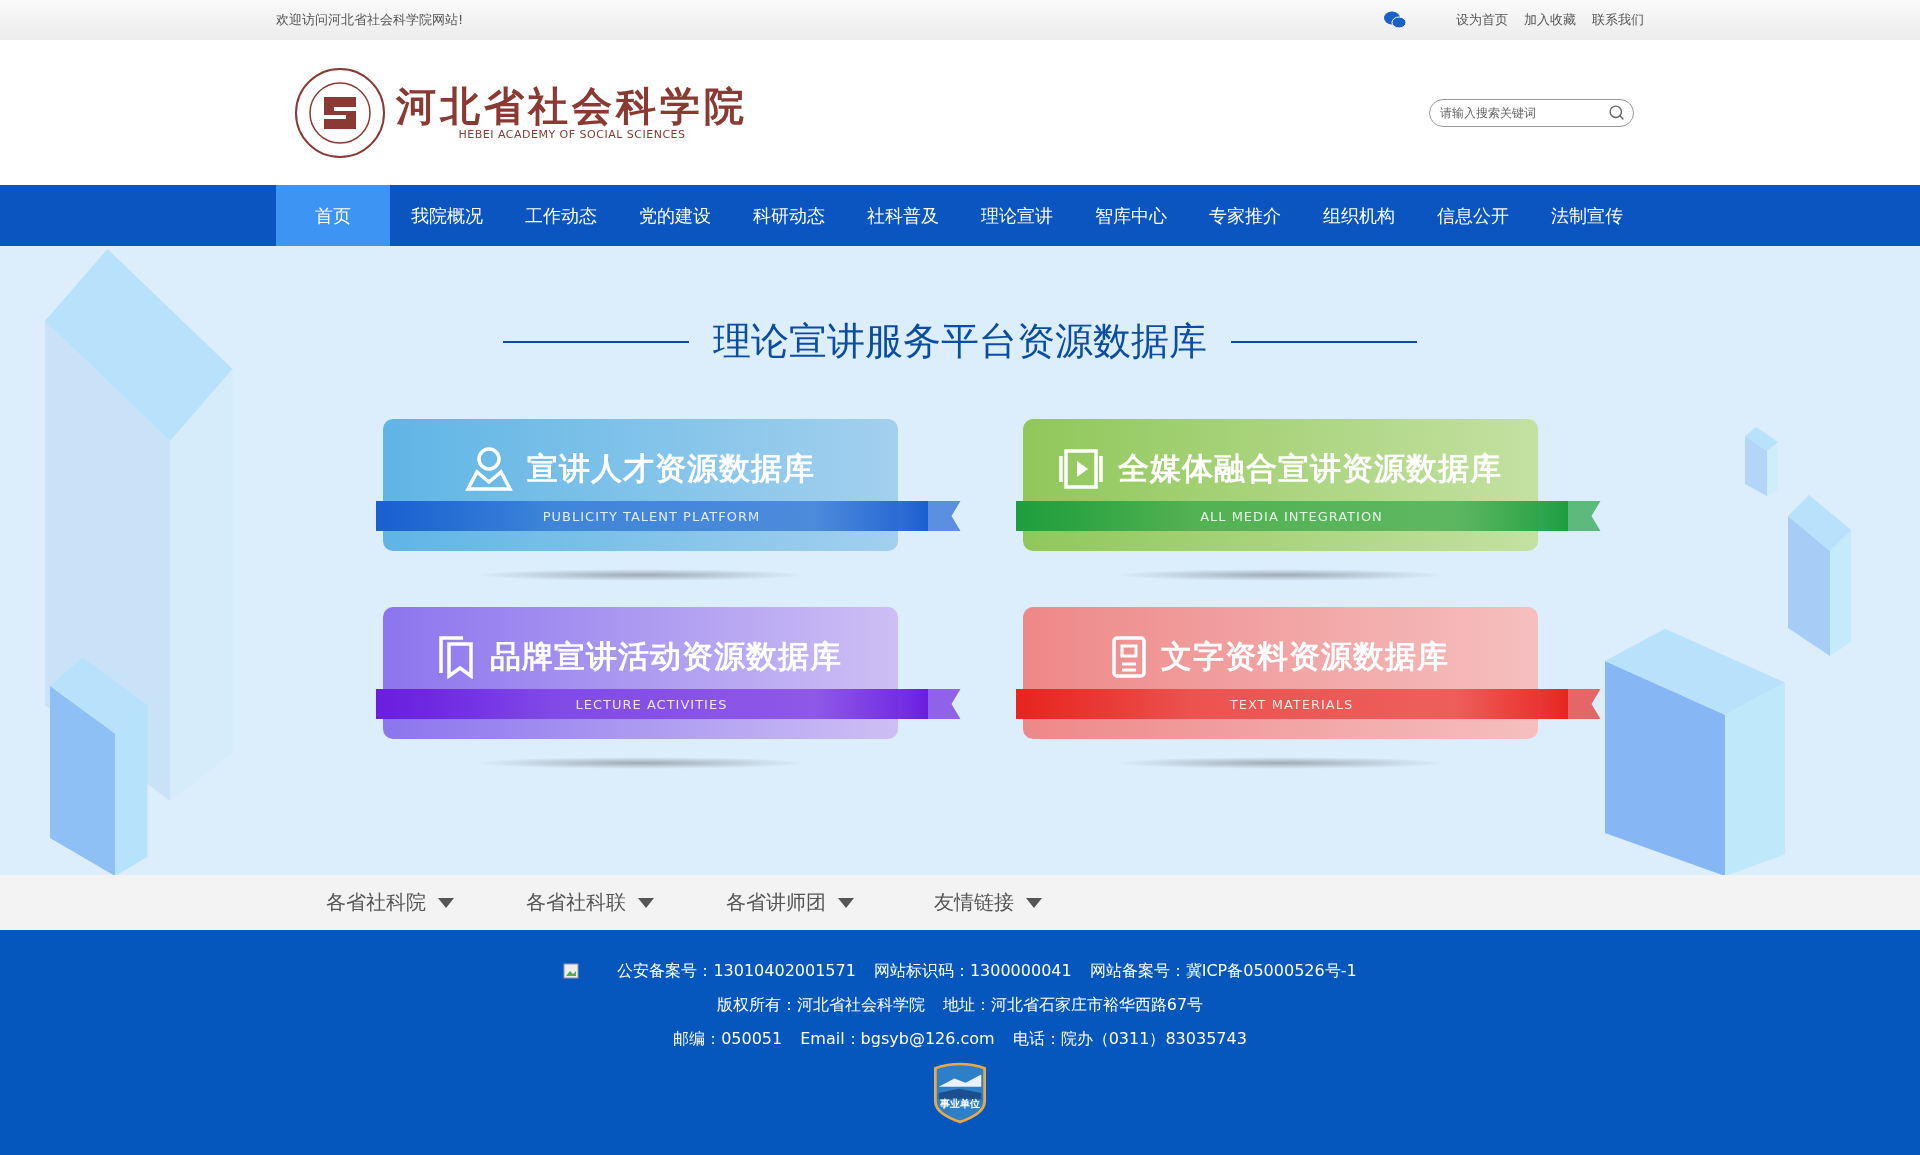  I want to click on video-icon, so click(1081, 469).